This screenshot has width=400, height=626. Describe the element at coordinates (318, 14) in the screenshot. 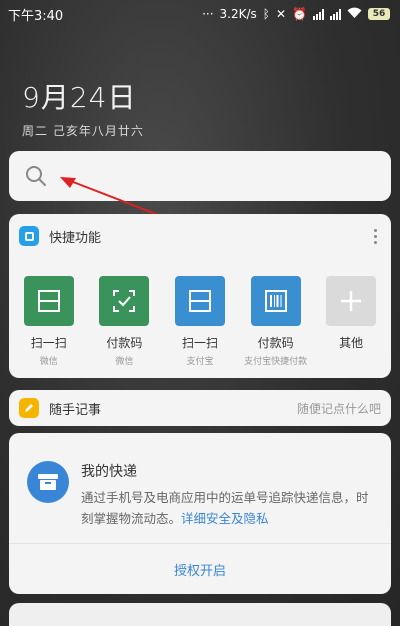

I see `signal-icon` at that location.